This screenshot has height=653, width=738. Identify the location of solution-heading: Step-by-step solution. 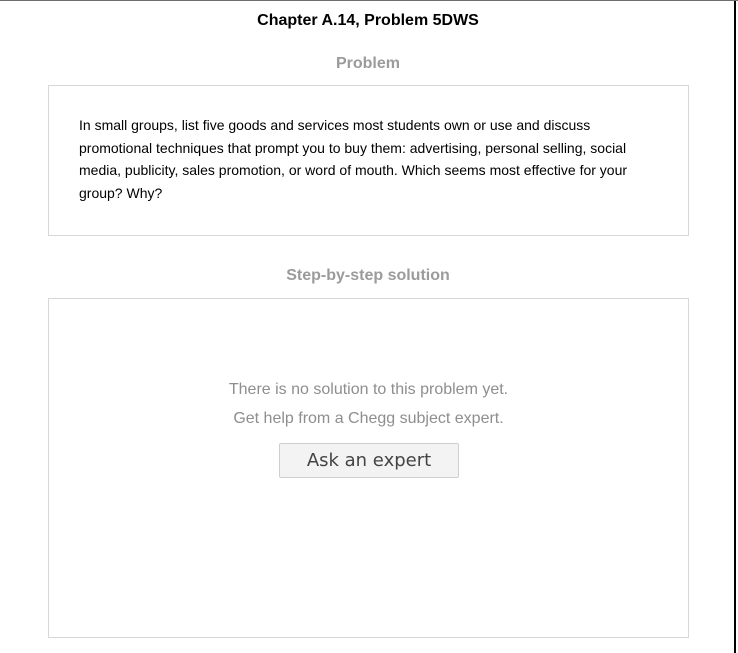
(368, 275).